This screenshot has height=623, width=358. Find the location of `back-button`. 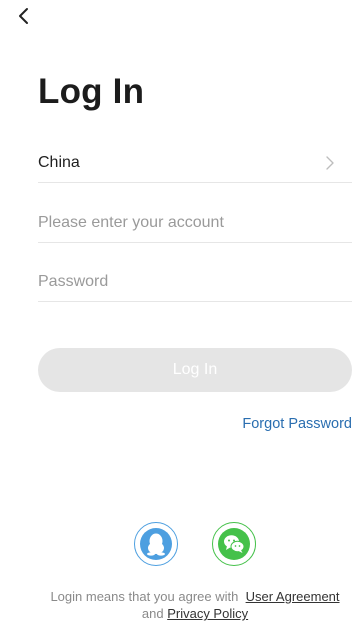

back-button is located at coordinates (24, 18).